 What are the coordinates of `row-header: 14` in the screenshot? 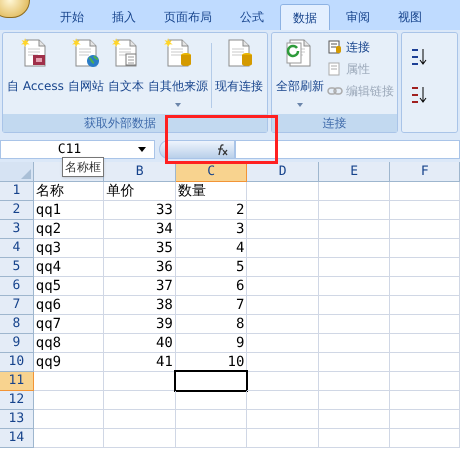 It's located at (17, 438).